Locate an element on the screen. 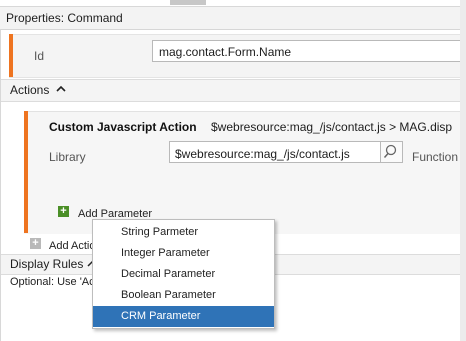  chevron-up-icon is located at coordinates (61, 89).